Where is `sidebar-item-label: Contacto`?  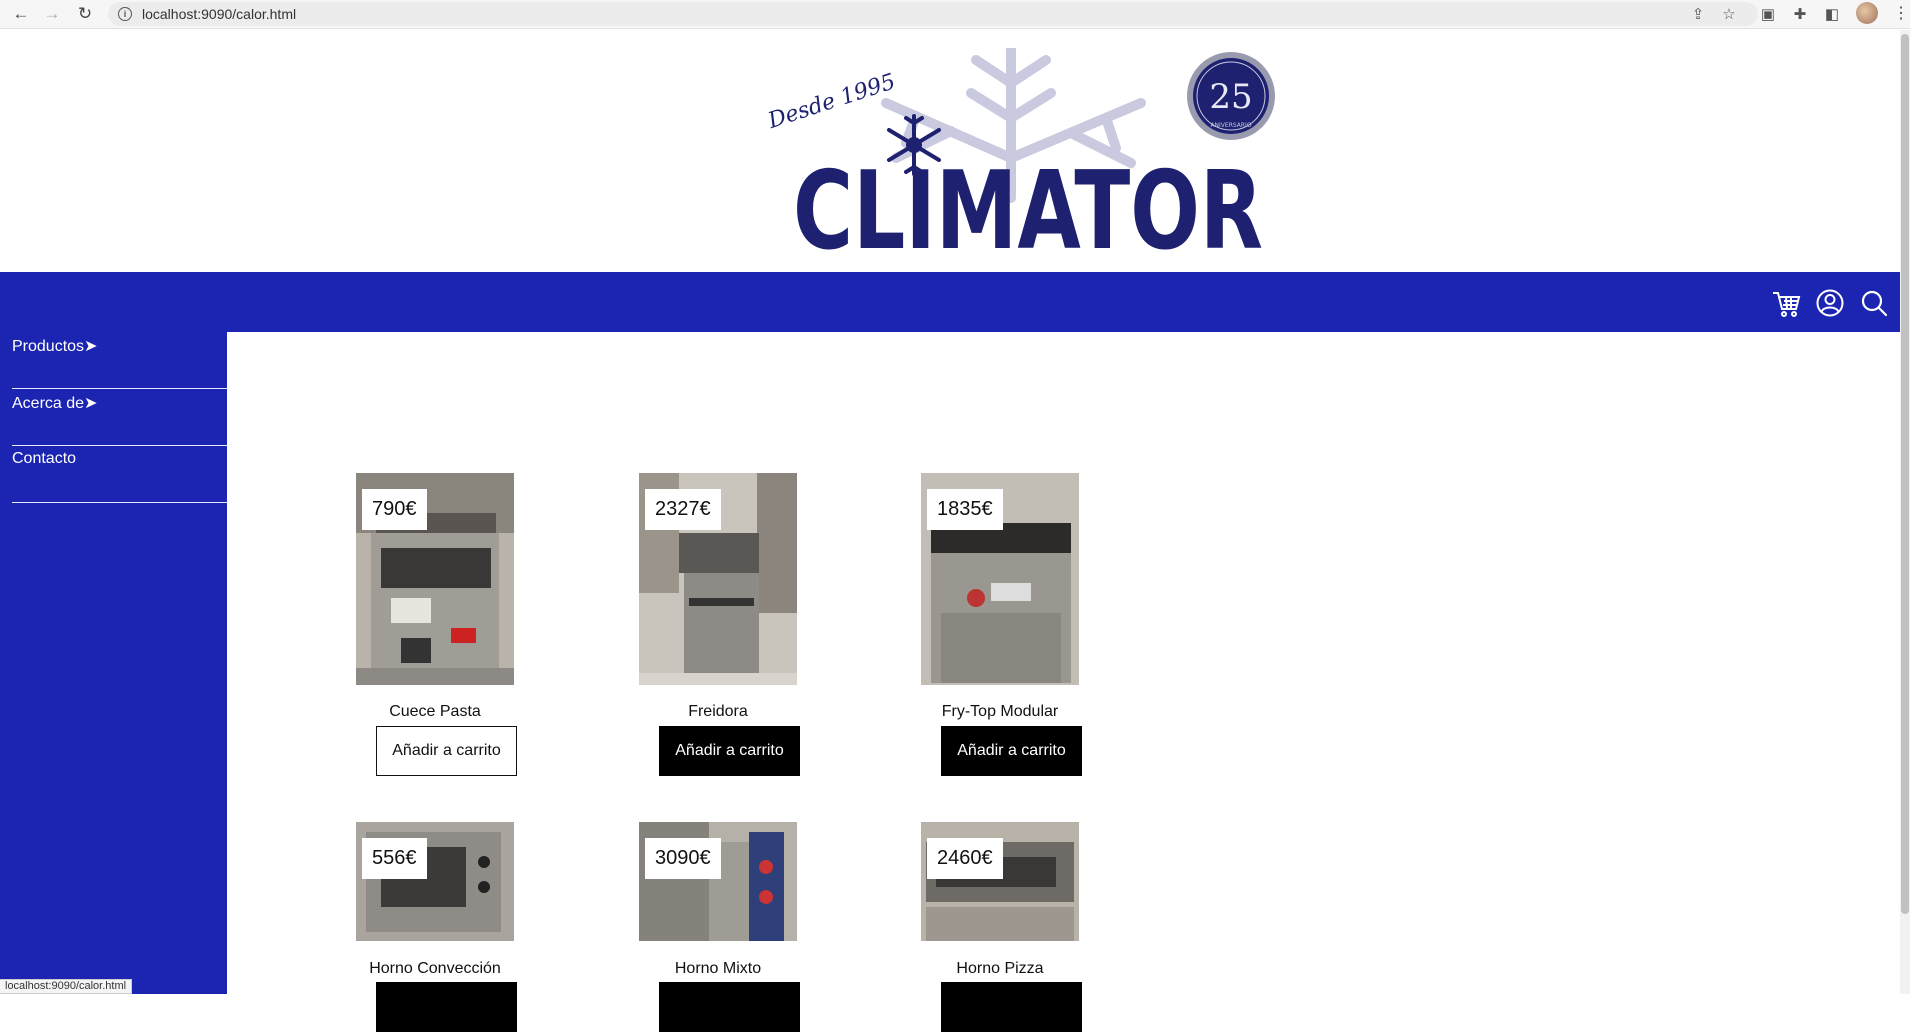 sidebar-item-label: Contacto is located at coordinates (44, 458).